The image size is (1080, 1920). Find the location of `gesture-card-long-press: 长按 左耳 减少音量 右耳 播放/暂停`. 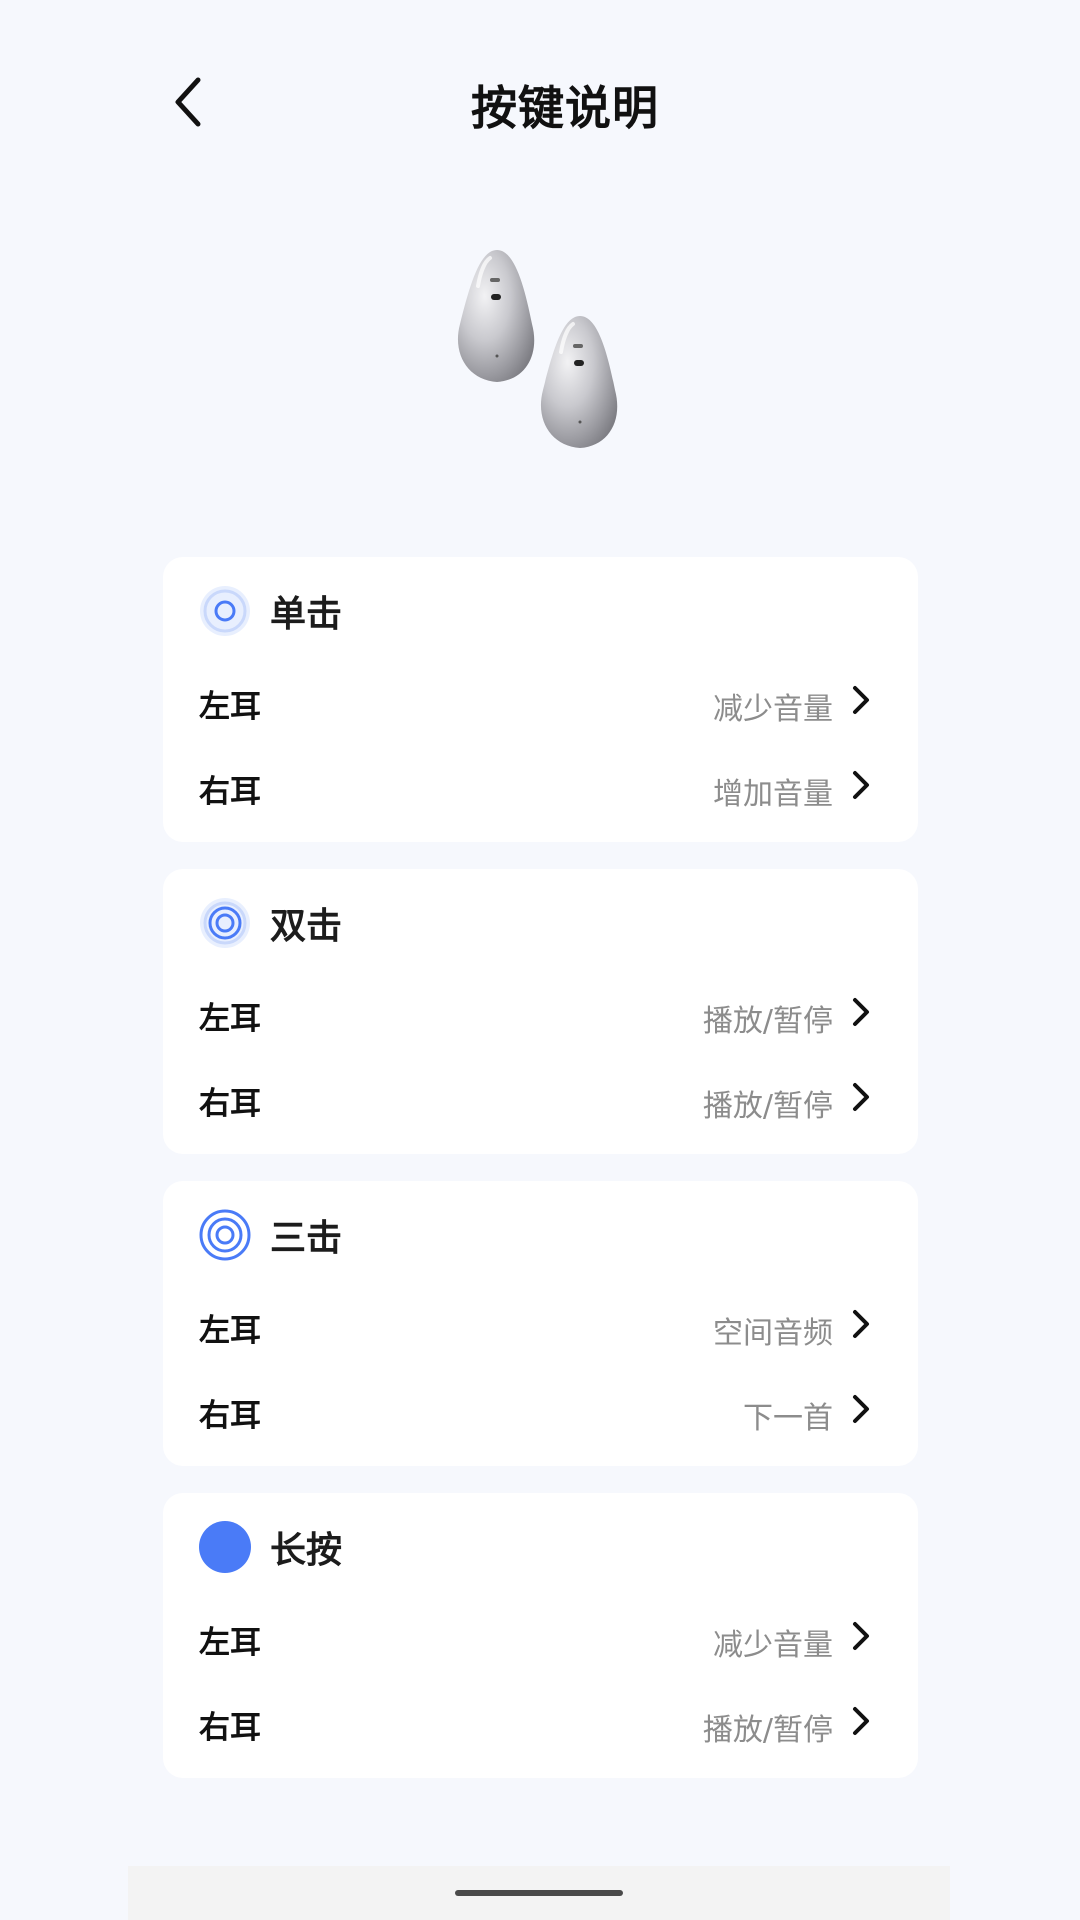

gesture-card-long-press: 长按 左耳 减少音量 右耳 播放/暂停 is located at coordinates (540, 1635).